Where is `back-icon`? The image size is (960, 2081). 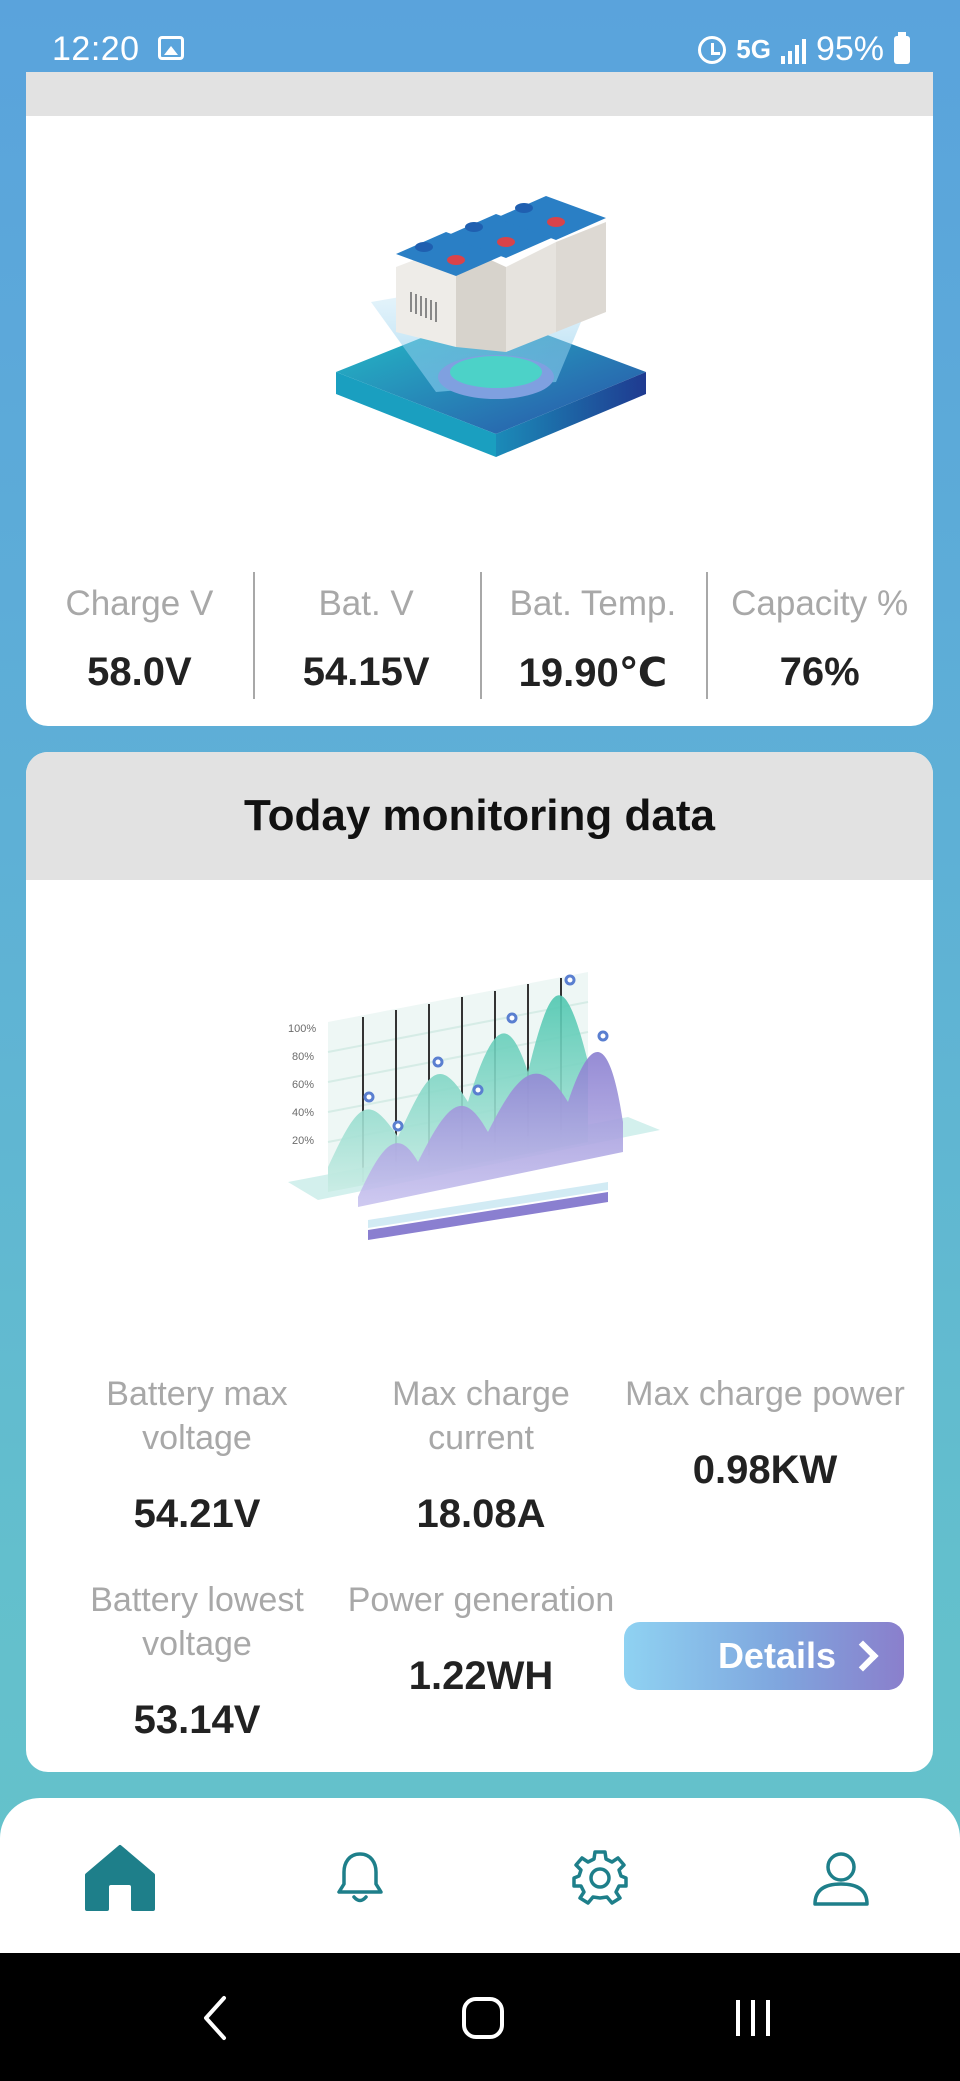
back-icon is located at coordinates (215, 2018).